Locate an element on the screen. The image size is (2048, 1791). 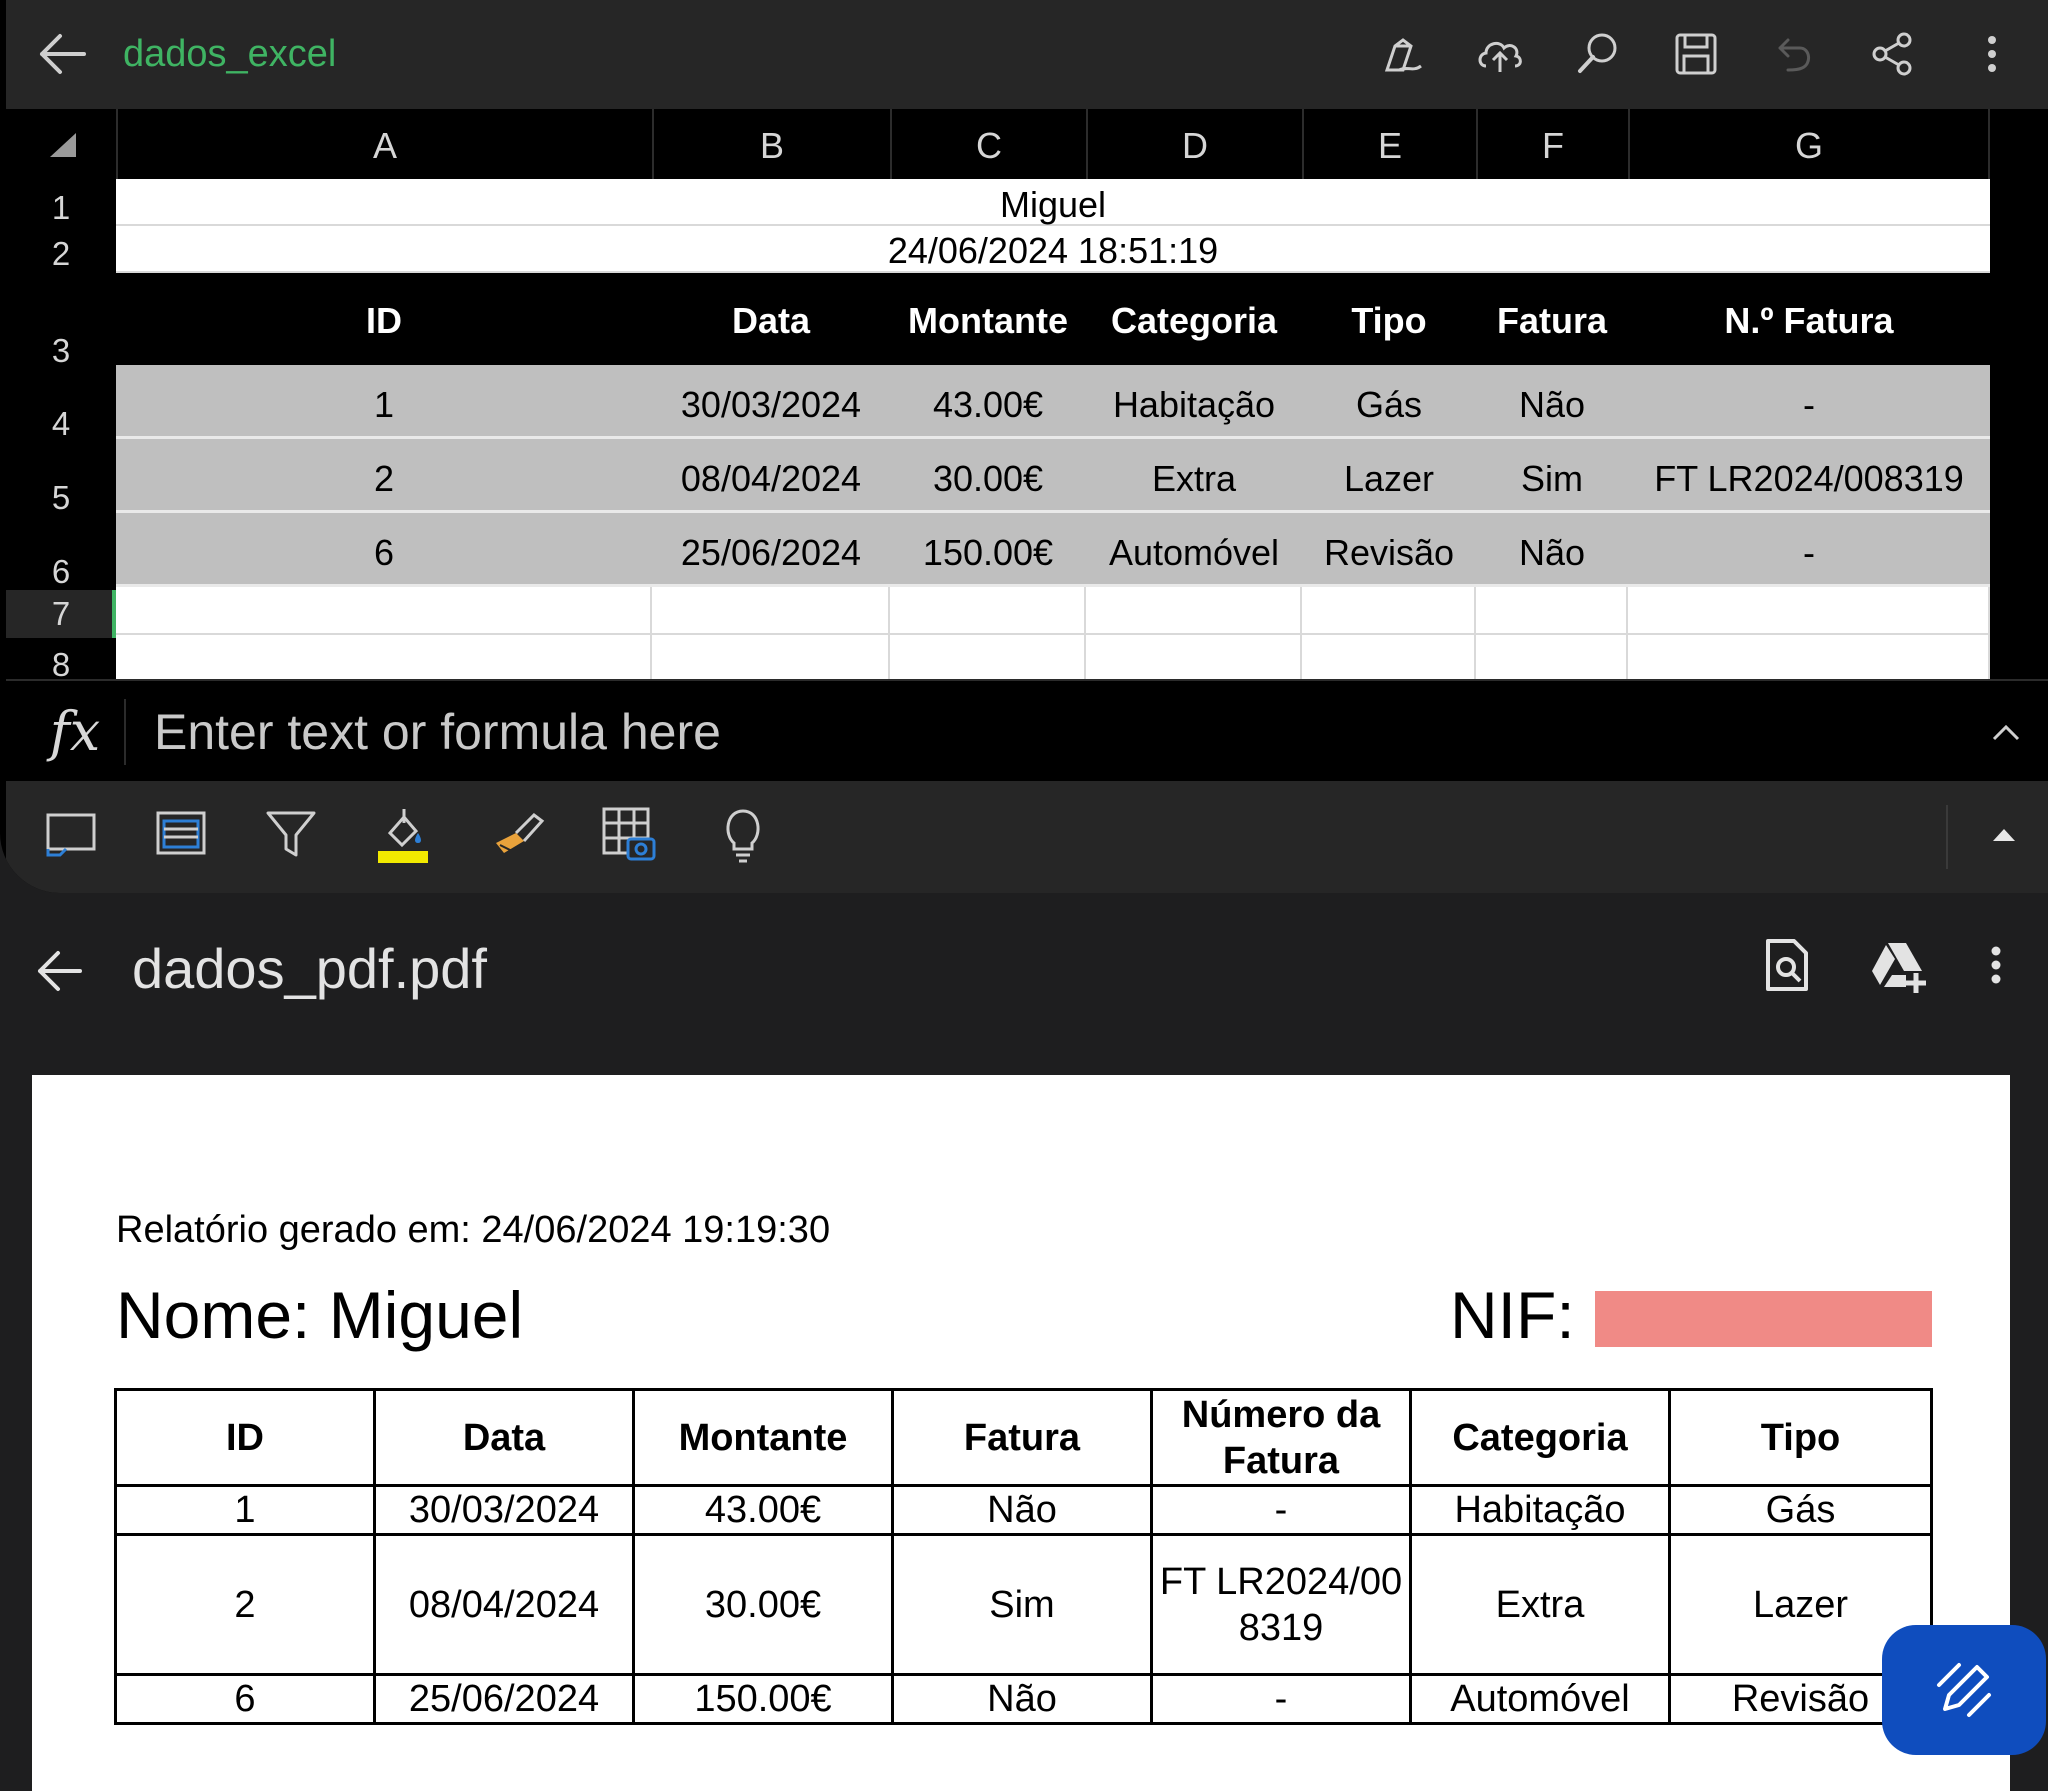
header-cell-montante: Montante is located at coordinates (988, 319).